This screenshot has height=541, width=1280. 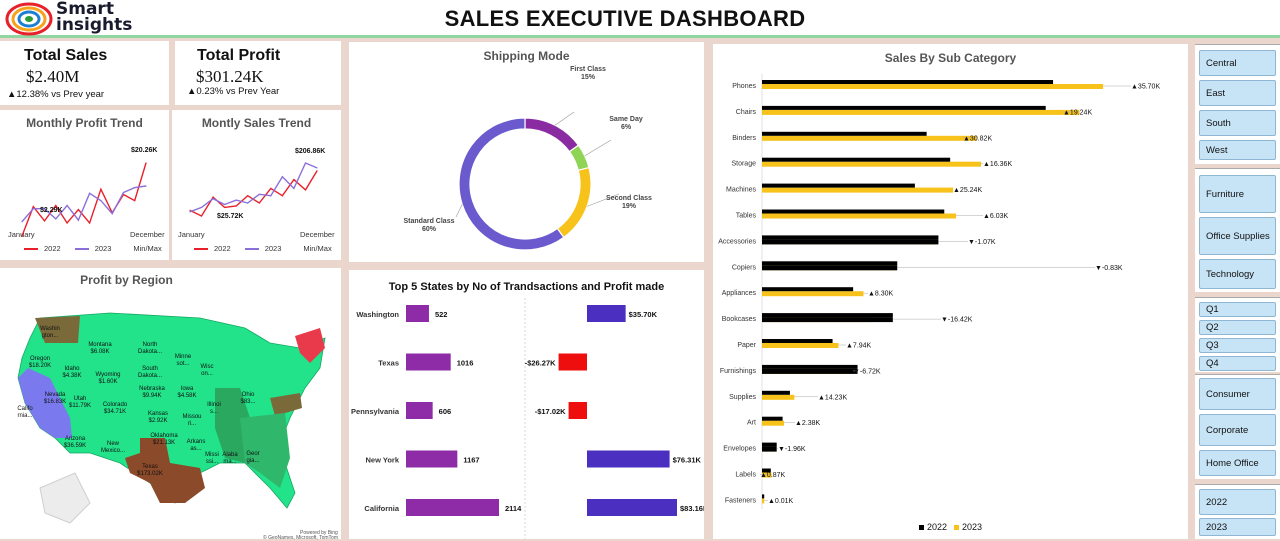 I want to click on slicer-quarter-q2: Q2, so click(x=1237, y=327).